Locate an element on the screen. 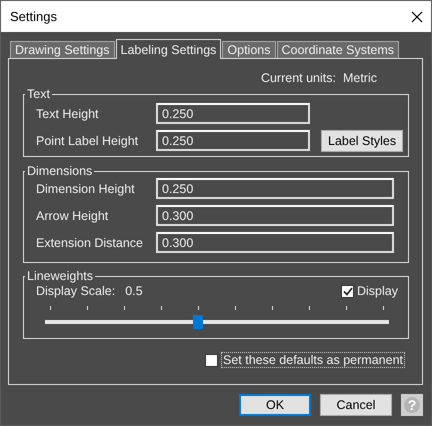  field-label: Point Label Height is located at coordinates (88, 141).